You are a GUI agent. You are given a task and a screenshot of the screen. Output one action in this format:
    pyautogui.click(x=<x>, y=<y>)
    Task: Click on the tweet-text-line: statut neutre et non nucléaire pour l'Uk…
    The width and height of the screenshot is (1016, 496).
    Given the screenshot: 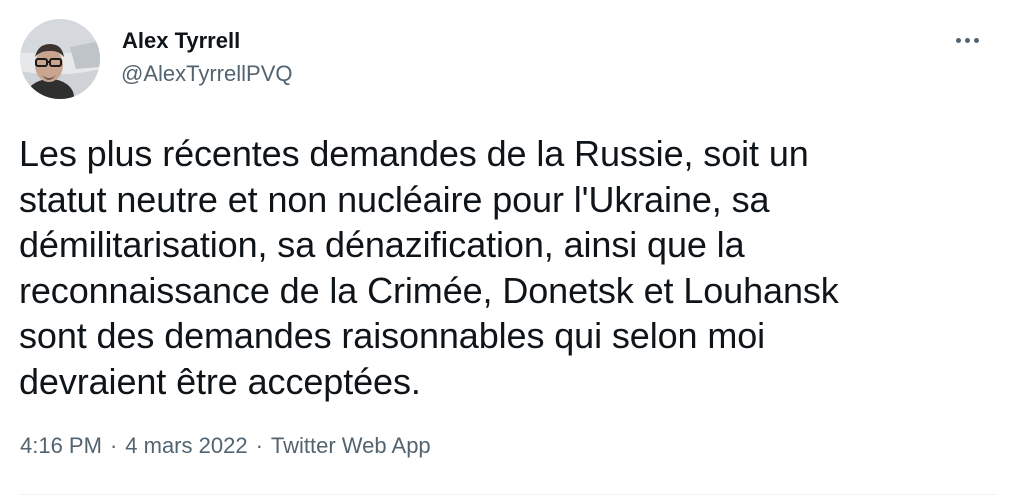 What is the action you would take?
    pyautogui.click(x=394, y=199)
    